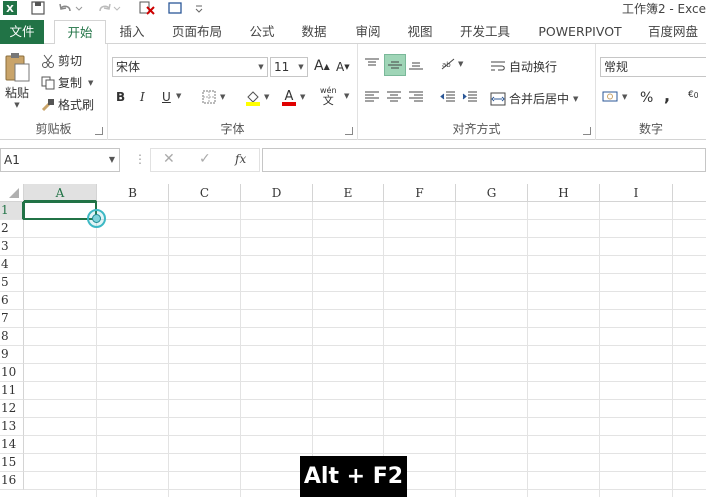 The width and height of the screenshot is (706, 497). What do you see at coordinates (133, 193) in the screenshot?
I see `column-header-b: B` at bounding box center [133, 193].